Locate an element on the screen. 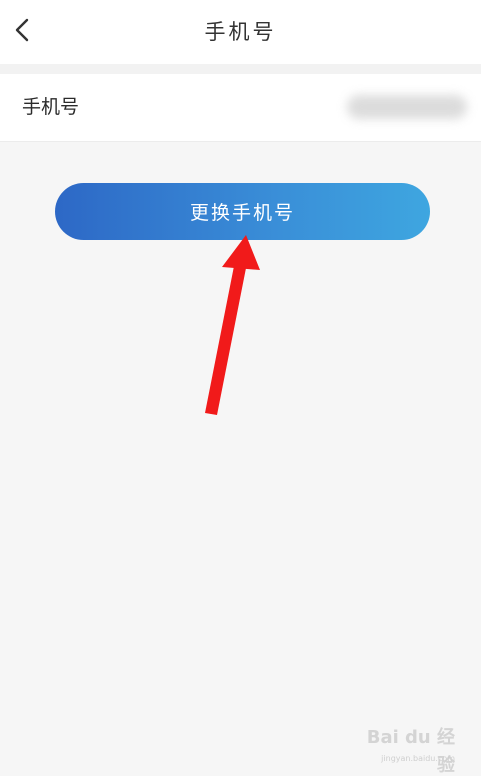 The width and height of the screenshot is (481, 776). page-title: 手机号 is located at coordinates (240, 32).